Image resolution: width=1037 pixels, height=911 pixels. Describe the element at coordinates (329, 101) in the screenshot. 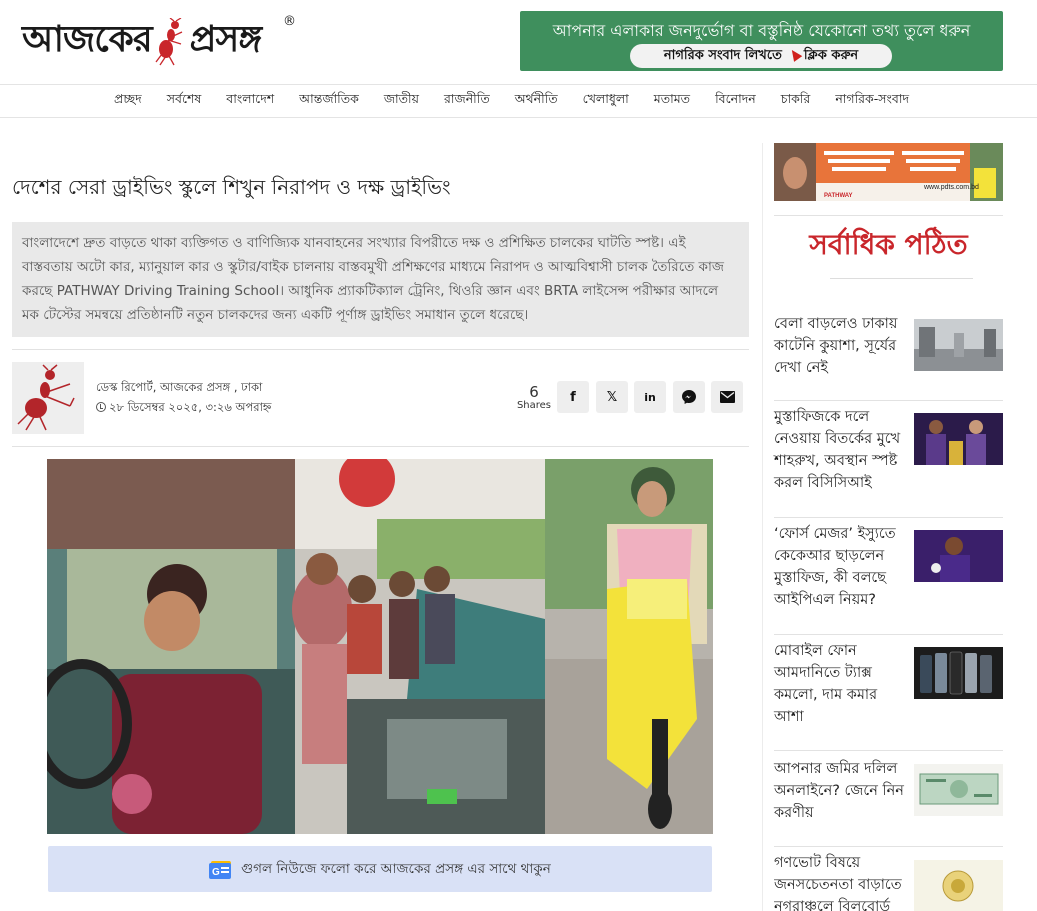

I see `nav-item: আন্তর্জাতিক` at that location.